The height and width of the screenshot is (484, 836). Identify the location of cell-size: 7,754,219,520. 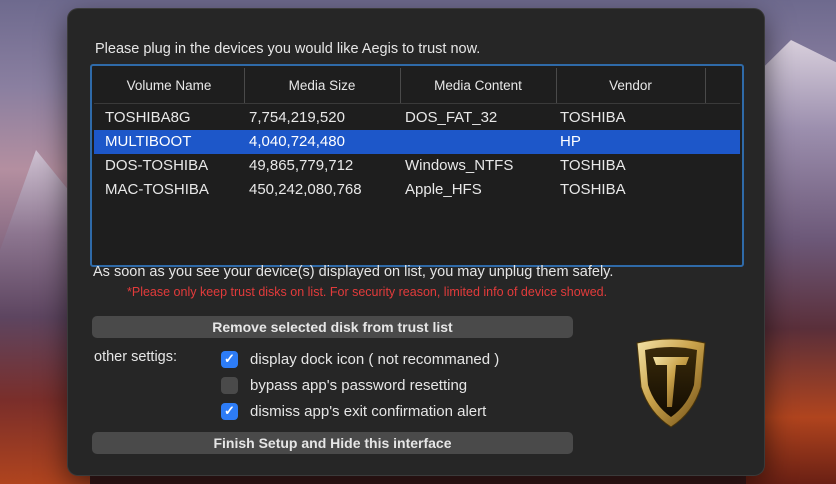
(297, 117).